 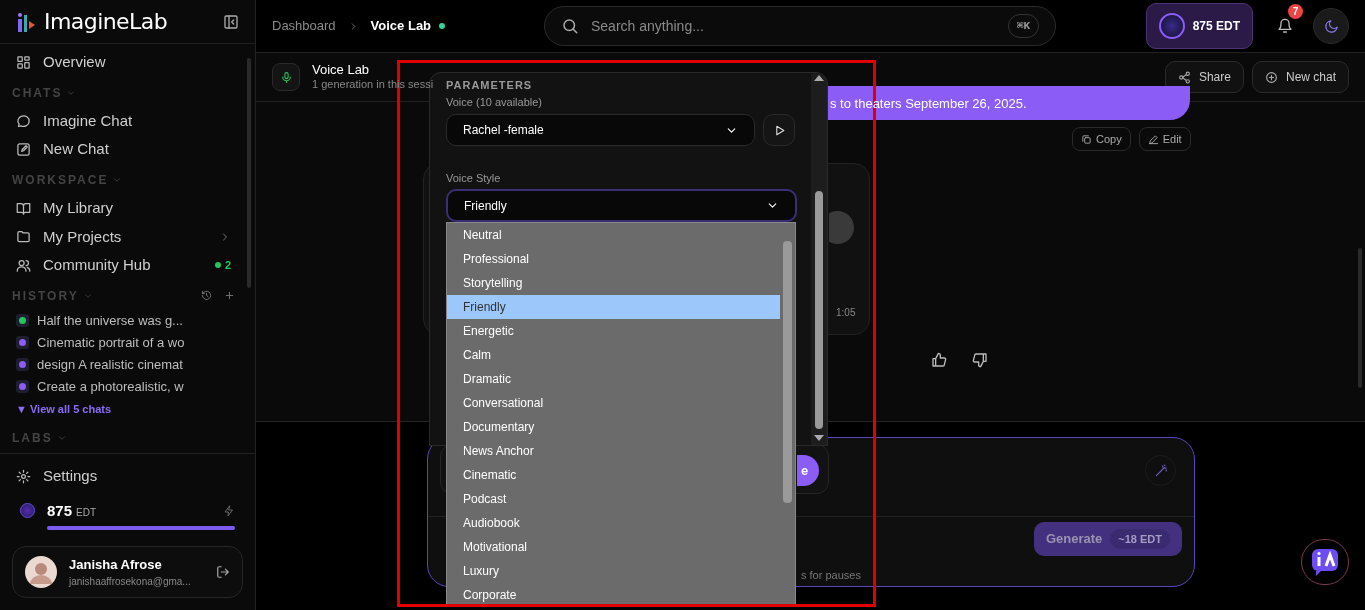 What do you see at coordinates (613, 451) in the screenshot?
I see `dropdown-option: News Anchor` at bounding box center [613, 451].